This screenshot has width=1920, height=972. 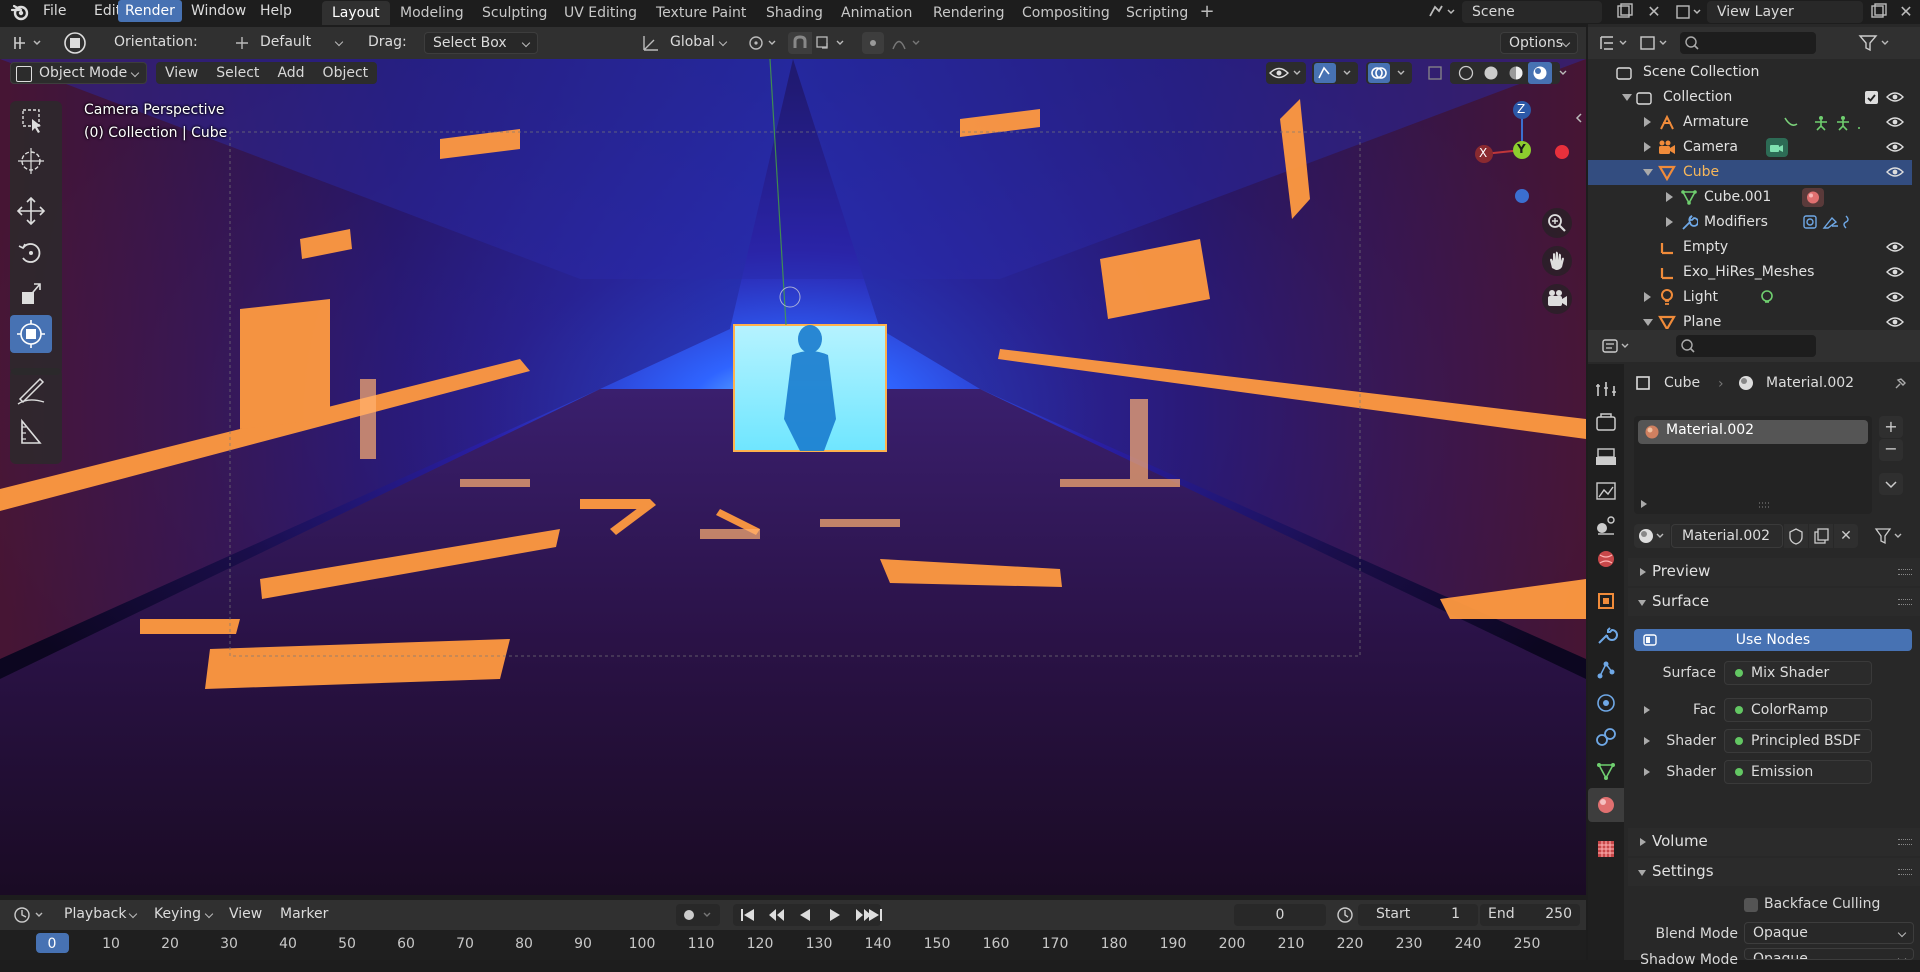 I want to click on snap-toggle-icon, so click(x=800, y=43).